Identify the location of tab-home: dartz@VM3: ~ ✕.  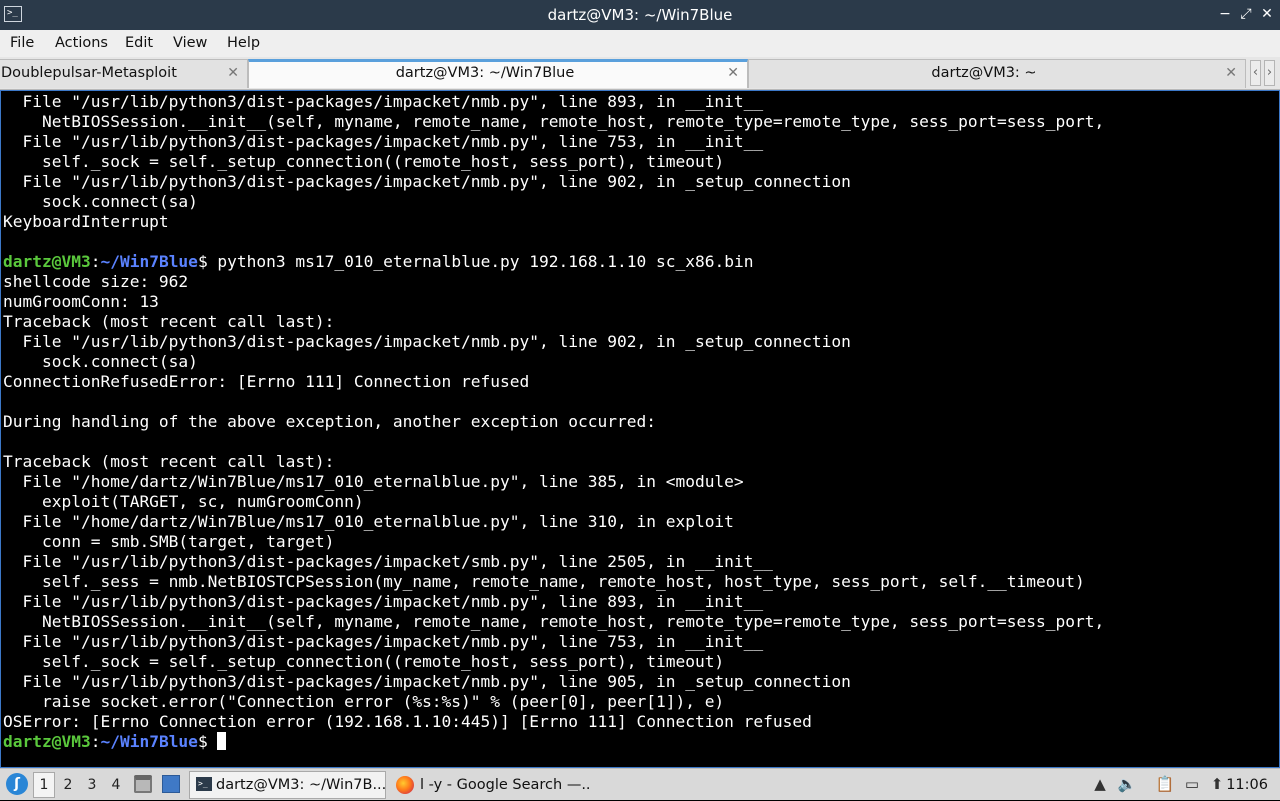
(997, 73).